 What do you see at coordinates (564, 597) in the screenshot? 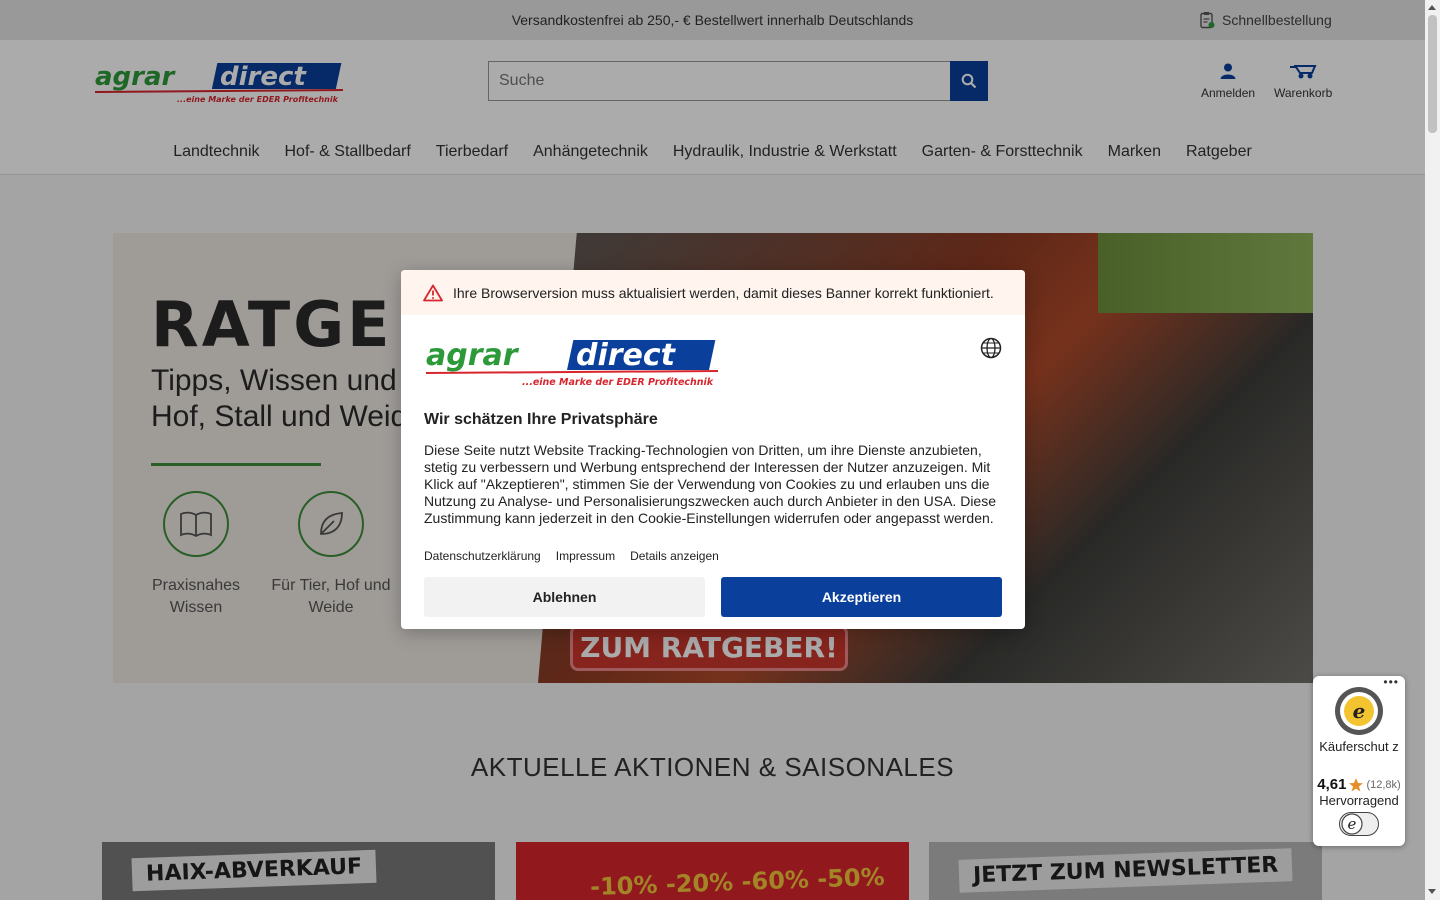
I see `decline-button: Ablehnen` at bounding box center [564, 597].